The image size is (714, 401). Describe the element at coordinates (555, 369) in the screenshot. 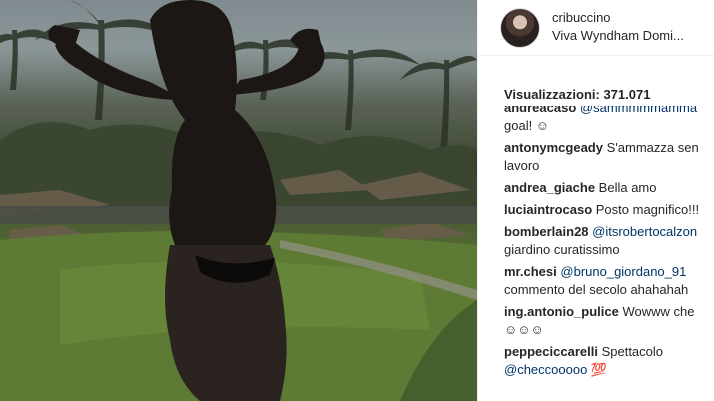

I see `comment-mention: @checcooooo 💯` at that location.